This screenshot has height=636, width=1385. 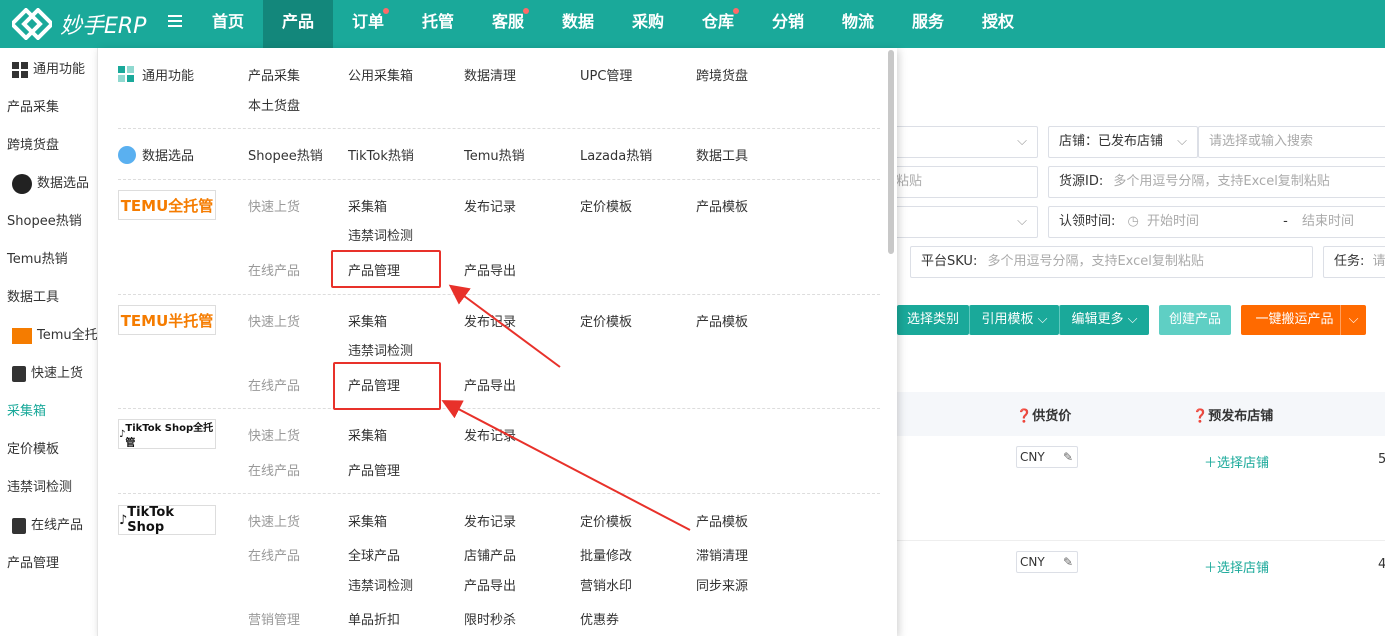 What do you see at coordinates (490, 74) in the screenshot?
I see `link-data-cleanup: 数据清理` at bounding box center [490, 74].